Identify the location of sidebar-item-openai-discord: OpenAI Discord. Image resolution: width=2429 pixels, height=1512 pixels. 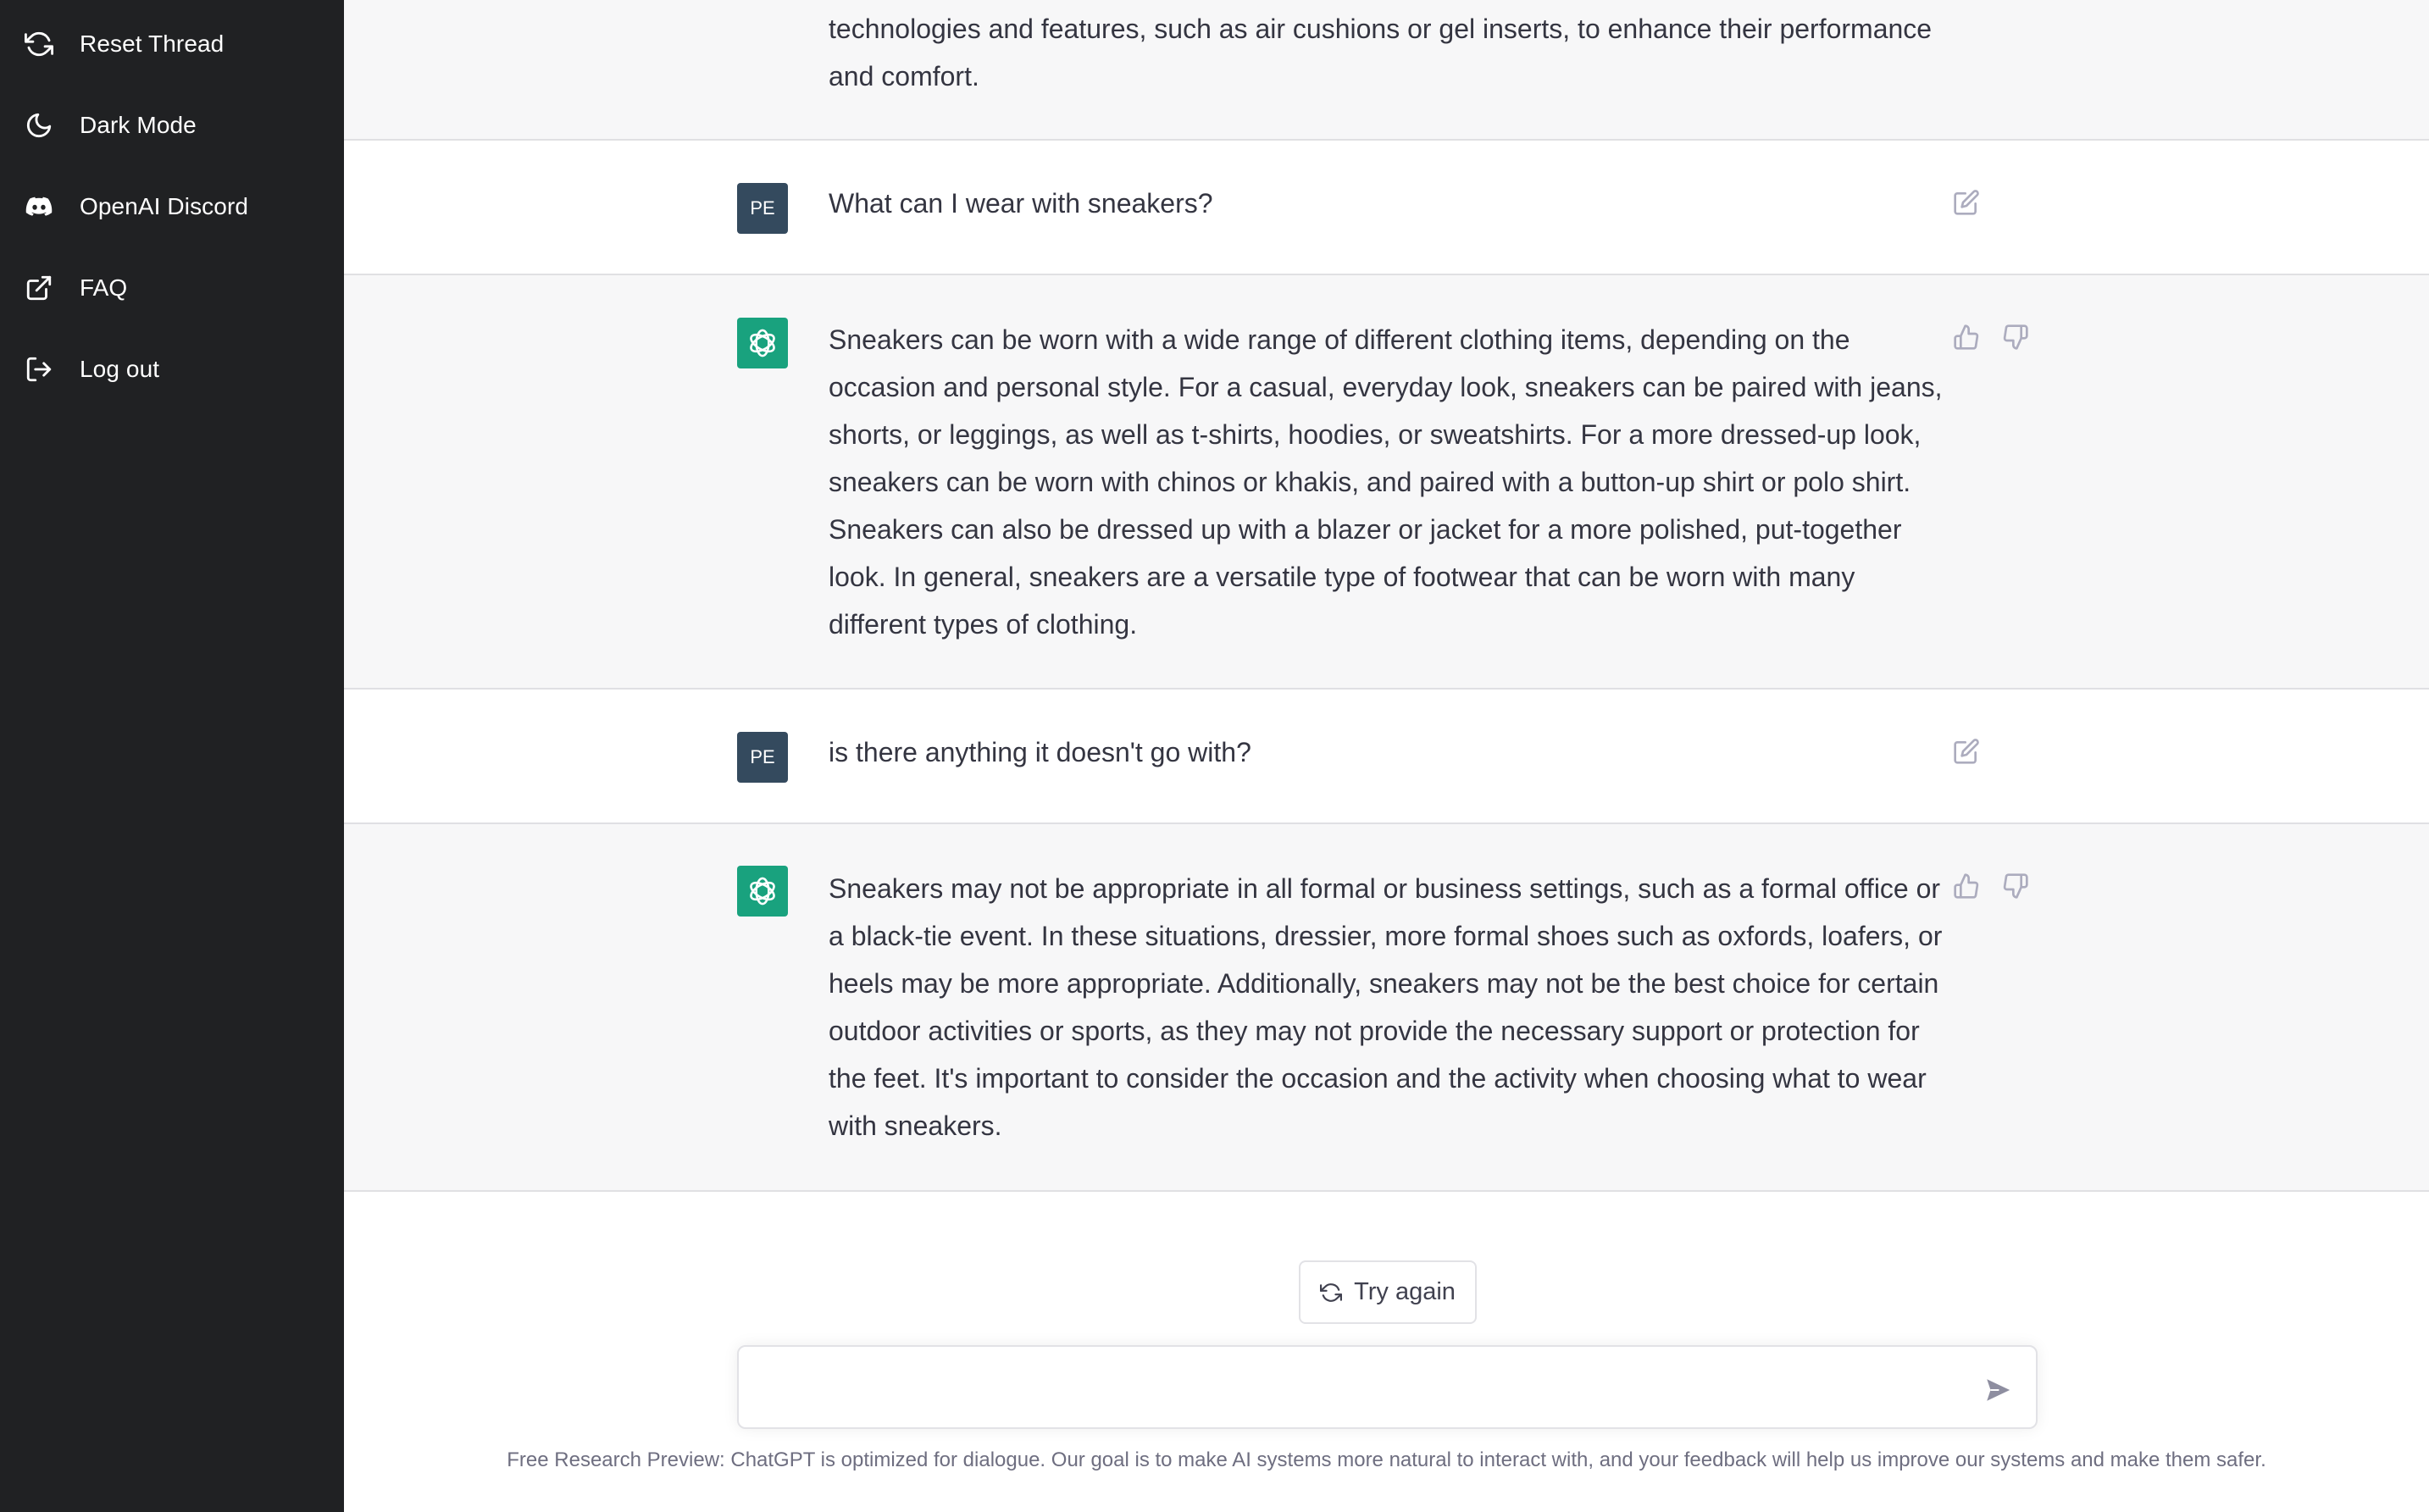
(172, 207).